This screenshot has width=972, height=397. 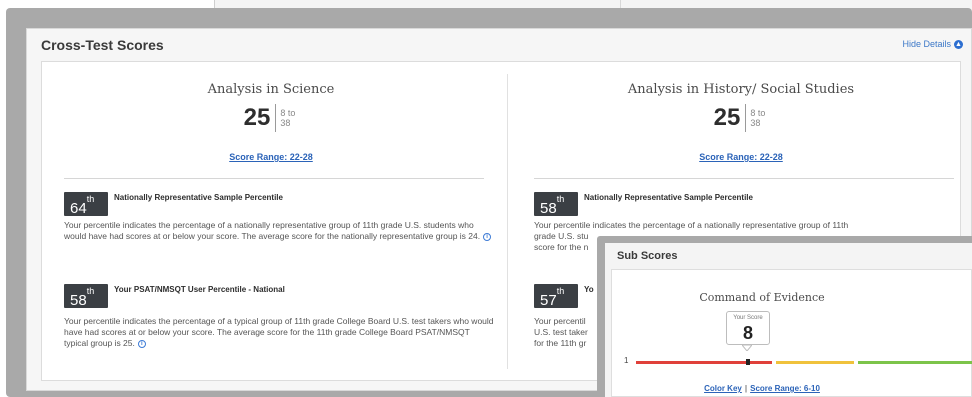 What do you see at coordinates (507, 221) in the screenshot?
I see `column-divider` at bounding box center [507, 221].